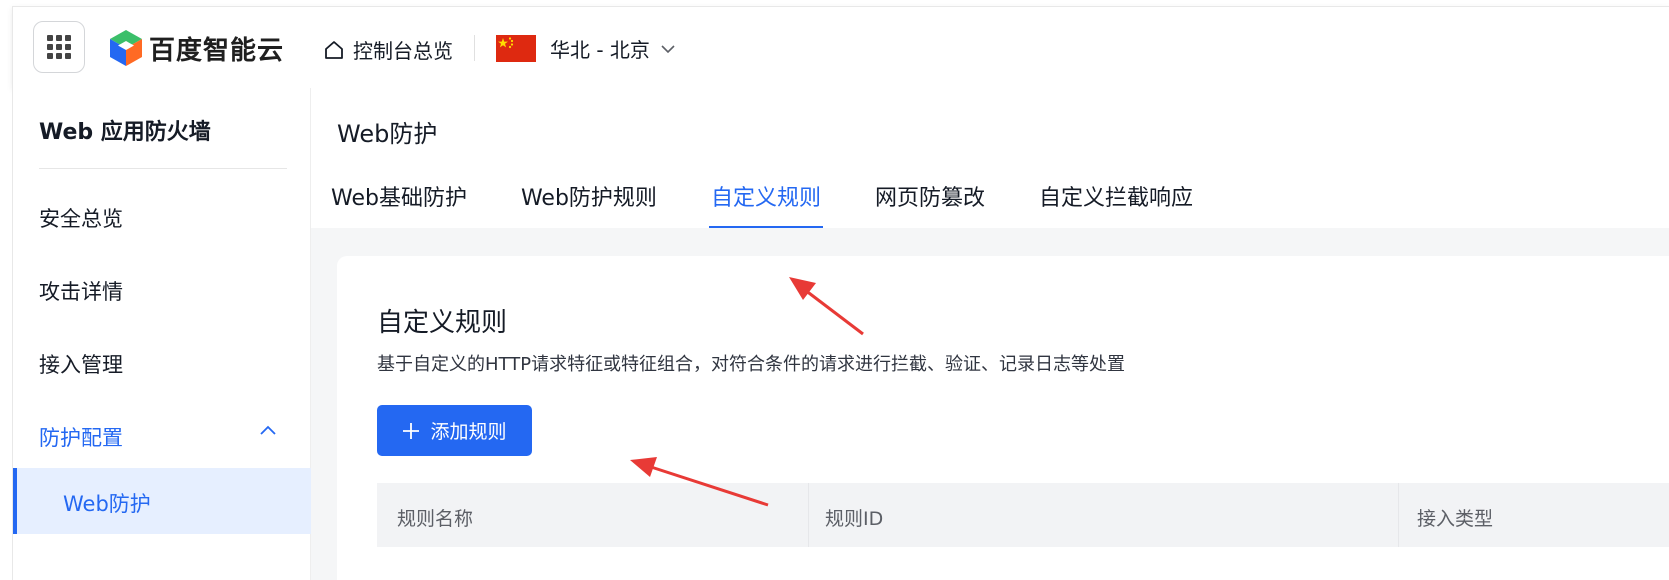  I want to click on region-selector: 华北 - 北京, so click(586, 48).